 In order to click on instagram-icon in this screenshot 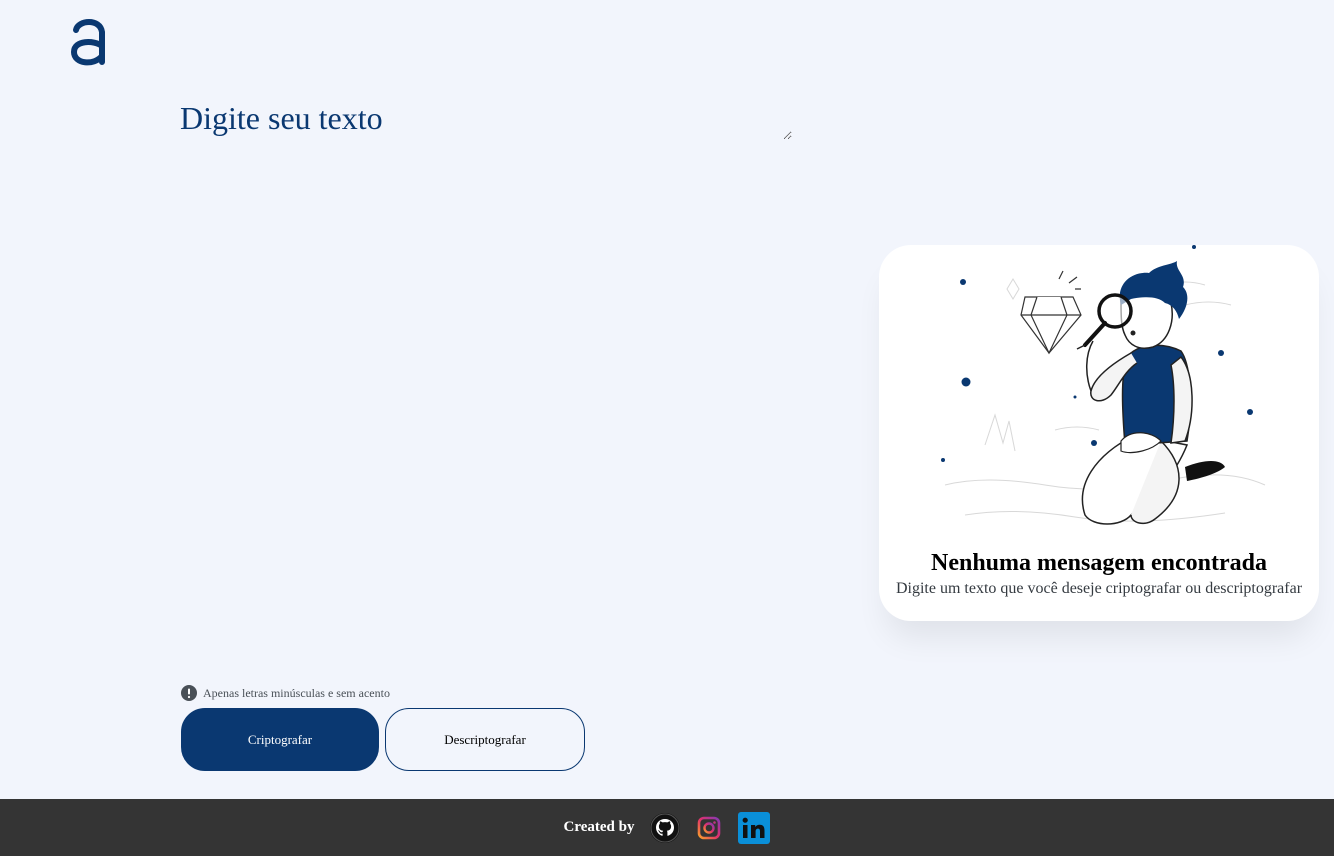, I will do `click(709, 828)`.